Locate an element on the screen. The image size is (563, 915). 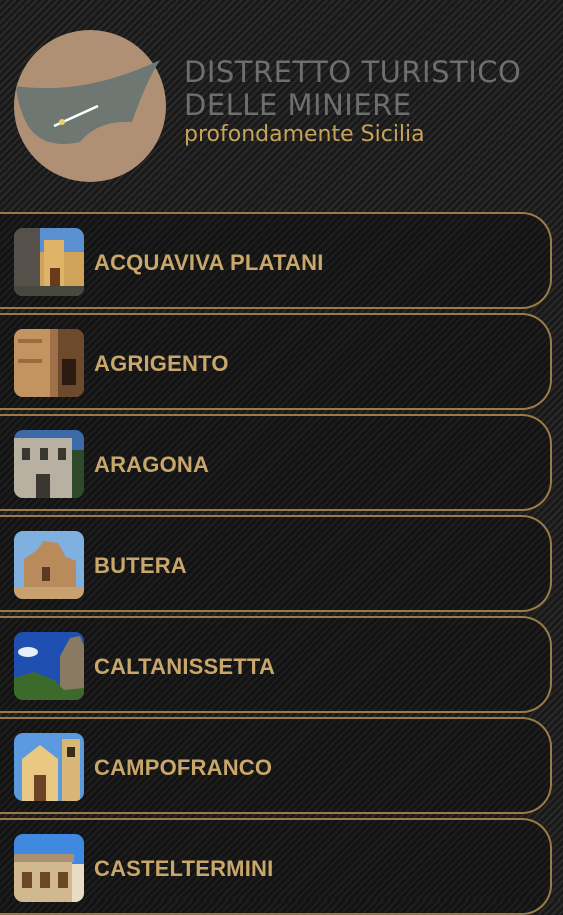
town-item-casteltermini: CASTELTERMINI is located at coordinates (276, 866).